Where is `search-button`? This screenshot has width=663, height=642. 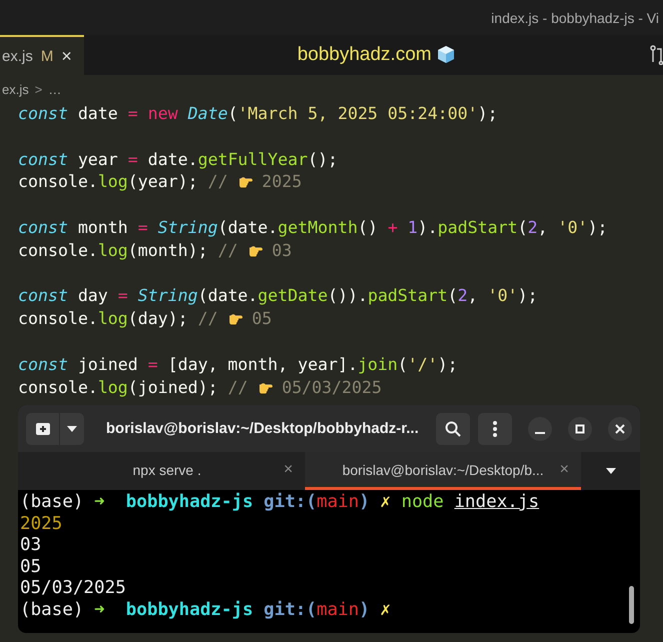 search-button is located at coordinates (453, 428).